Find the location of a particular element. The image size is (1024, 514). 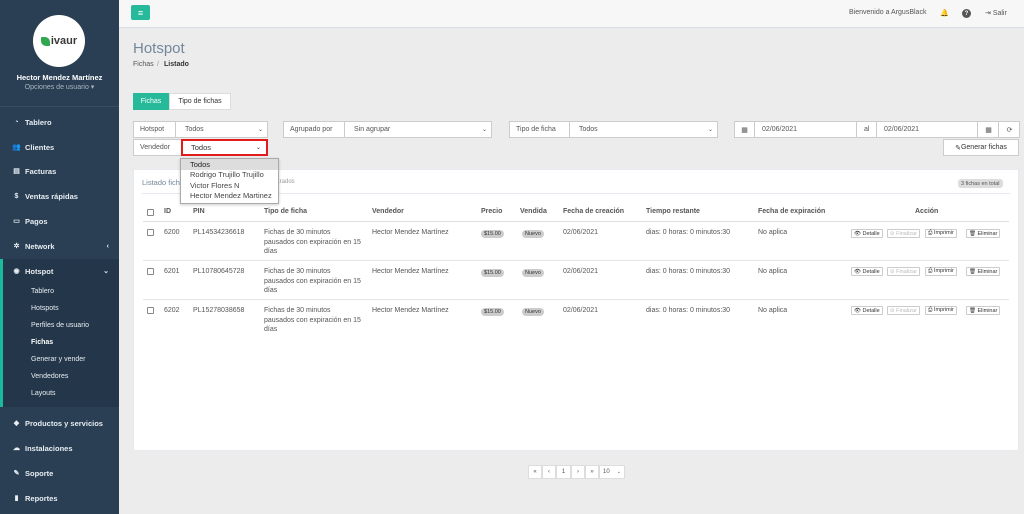

date-to-input: 02/06/2021 is located at coordinates (928, 129).